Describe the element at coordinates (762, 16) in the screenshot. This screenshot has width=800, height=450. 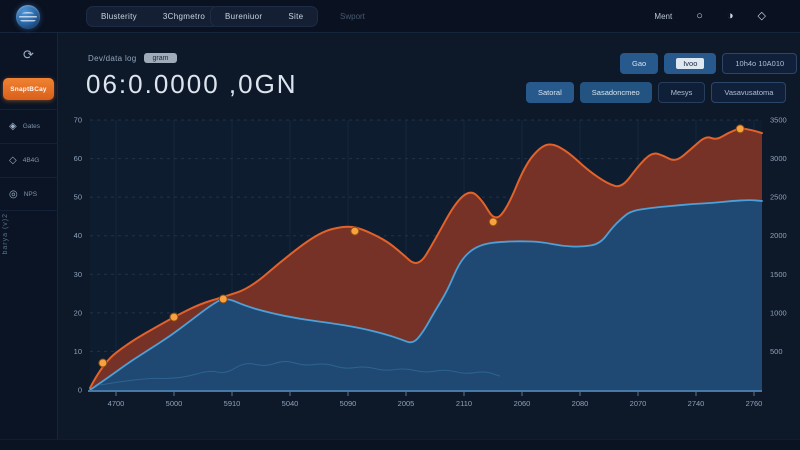
I see `diamond-icon: ◇` at that location.